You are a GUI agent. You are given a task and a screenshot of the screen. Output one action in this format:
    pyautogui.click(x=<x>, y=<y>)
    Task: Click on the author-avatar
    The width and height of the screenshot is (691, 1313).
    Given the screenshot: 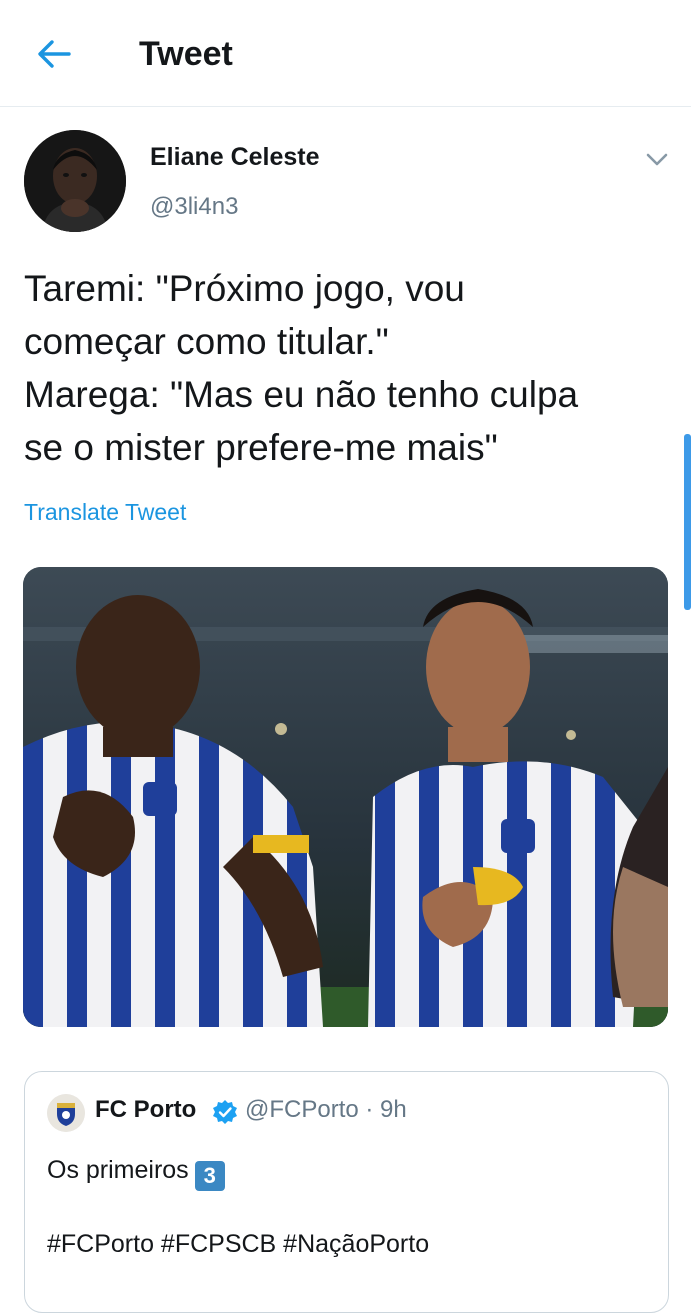 What is the action you would take?
    pyautogui.click(x=75, y=181)
    